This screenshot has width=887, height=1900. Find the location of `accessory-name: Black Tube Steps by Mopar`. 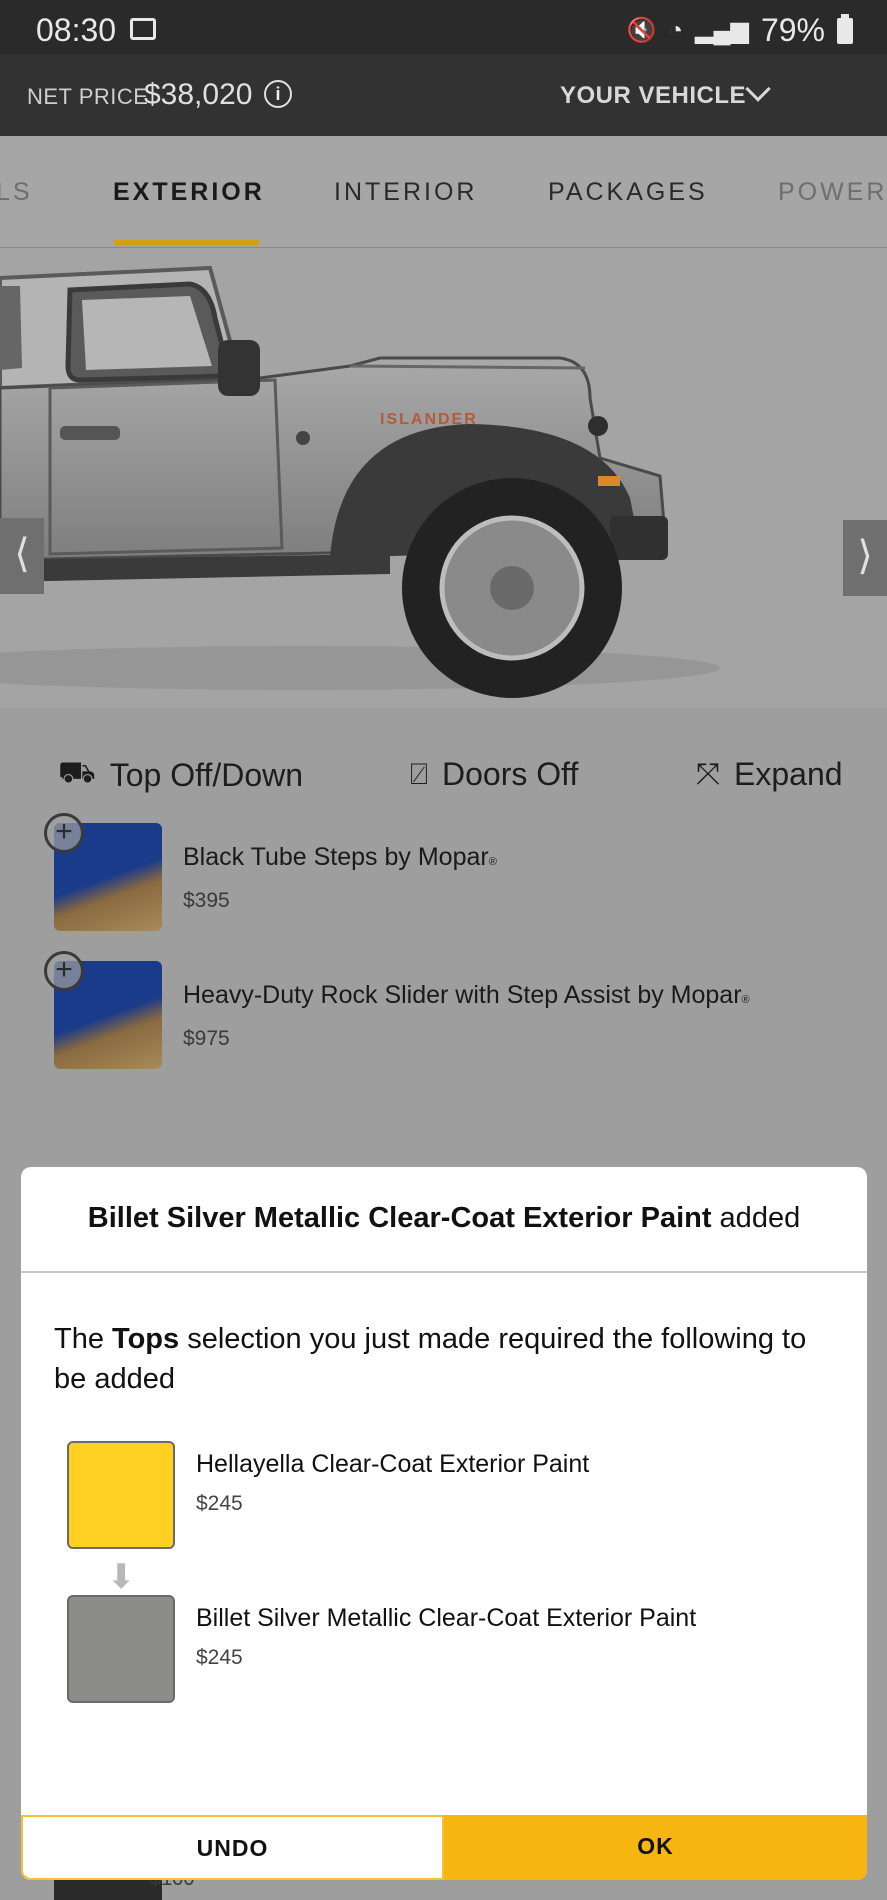

accessory-name: Black Tube Steps by Mopar is located at coordinates (336, 857).